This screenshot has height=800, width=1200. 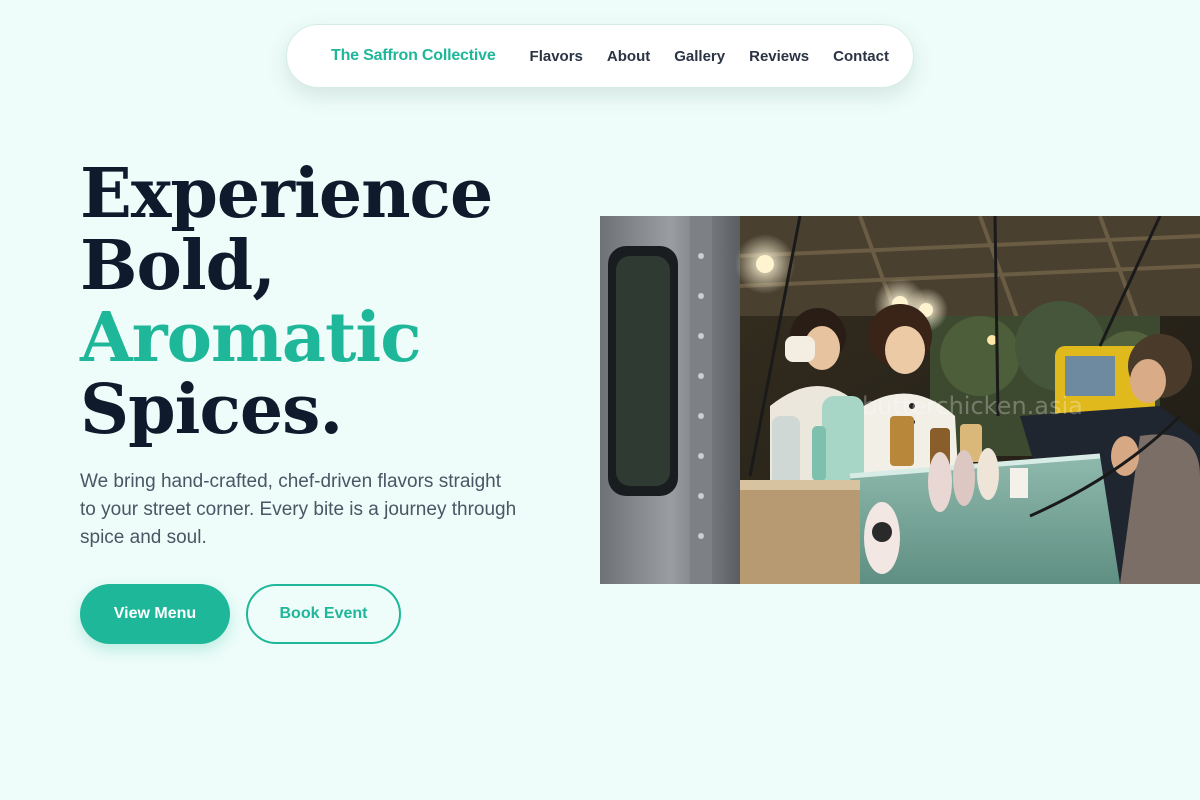 I want to click on hero-title-line-4: Spices., so click(x=211, y=410).